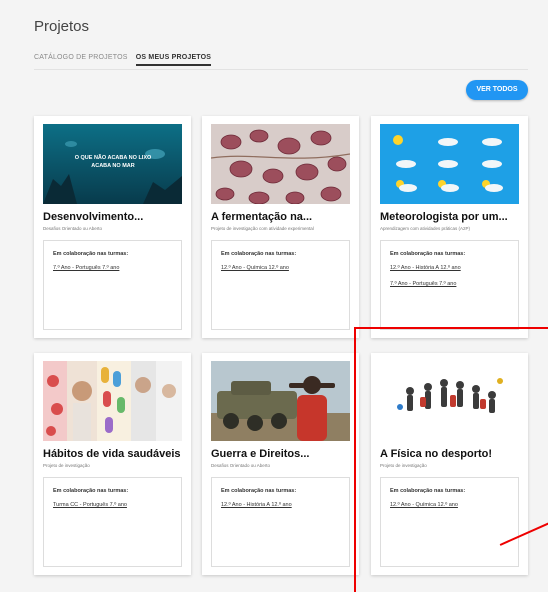  What do you see at coordinates (281, 69) in the screenshot?
I see `tabs-divider` at bounding box center [281, 69].